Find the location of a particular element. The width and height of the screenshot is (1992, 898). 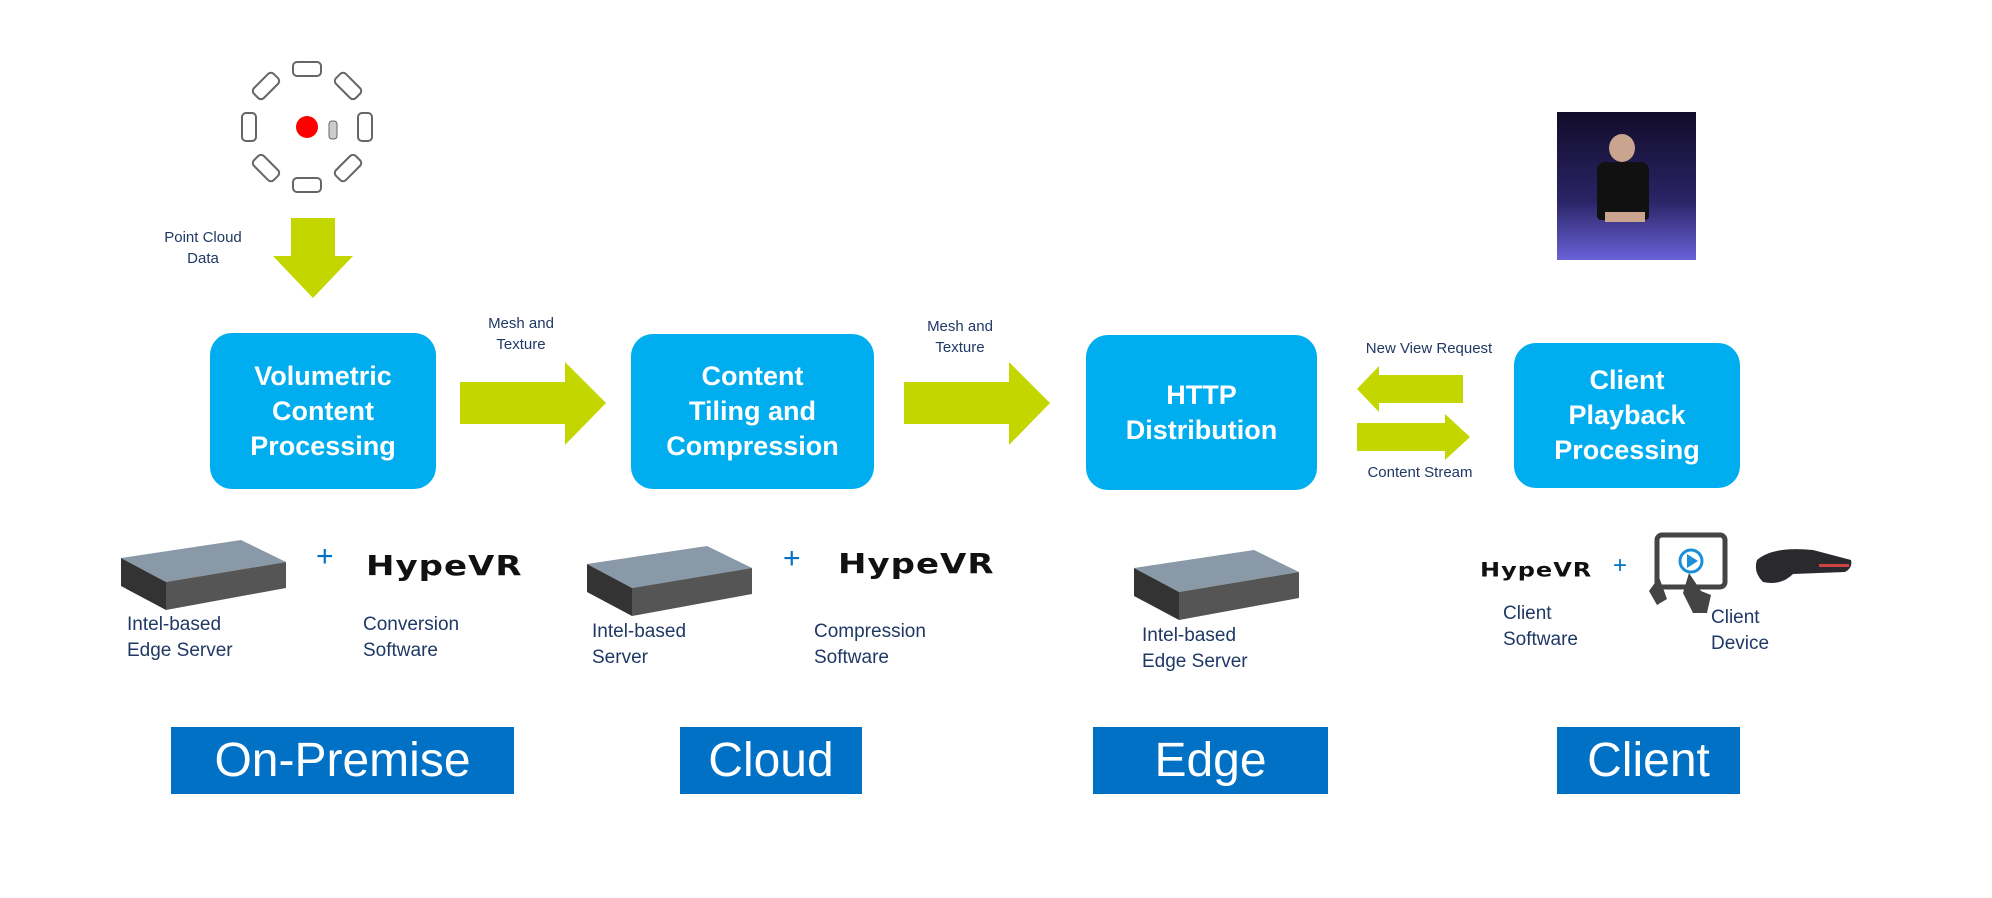

server-icon-onprem is located at coordinates (203, 575).